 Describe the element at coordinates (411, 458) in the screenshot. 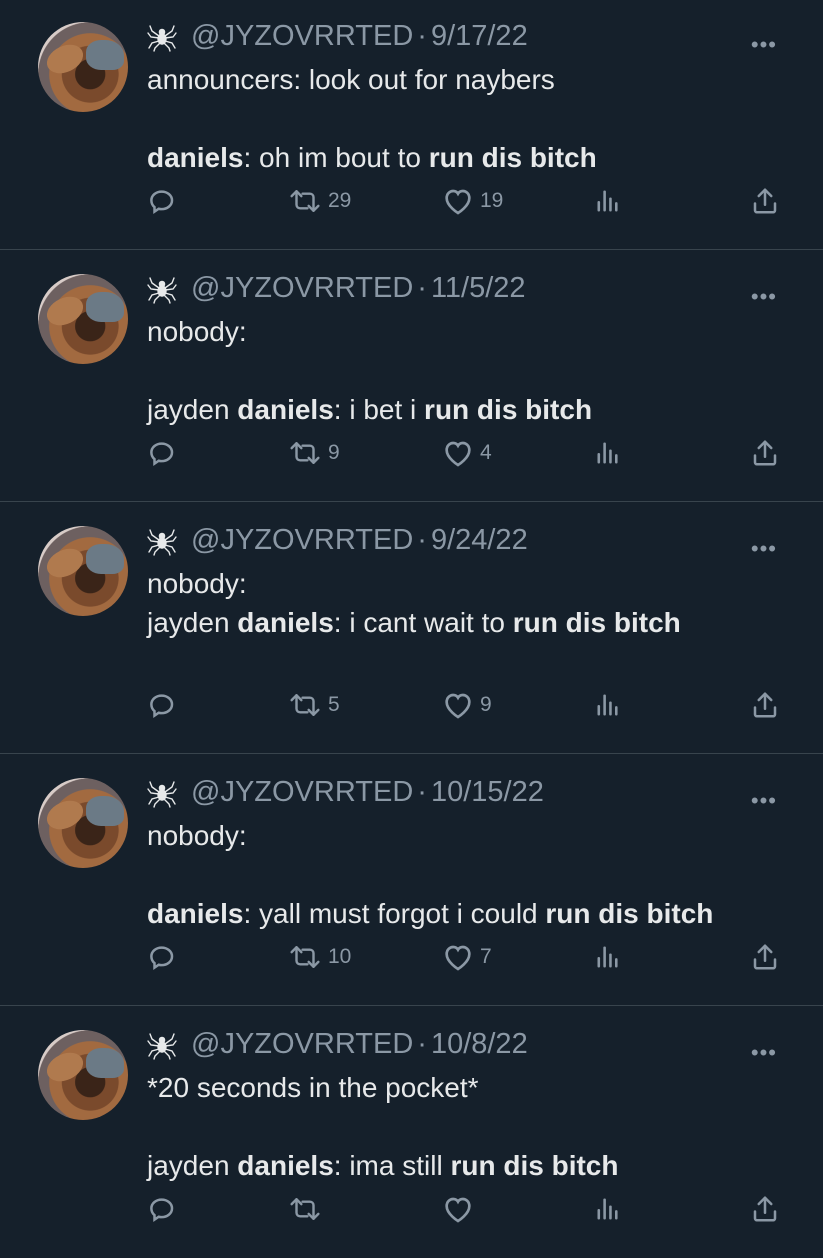

I see `action-bar: 9 4` at that location.